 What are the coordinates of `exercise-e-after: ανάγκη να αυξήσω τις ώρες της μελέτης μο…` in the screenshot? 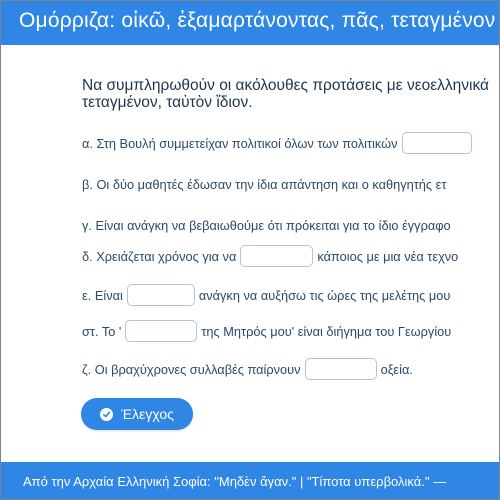 It's located at (324, 295).